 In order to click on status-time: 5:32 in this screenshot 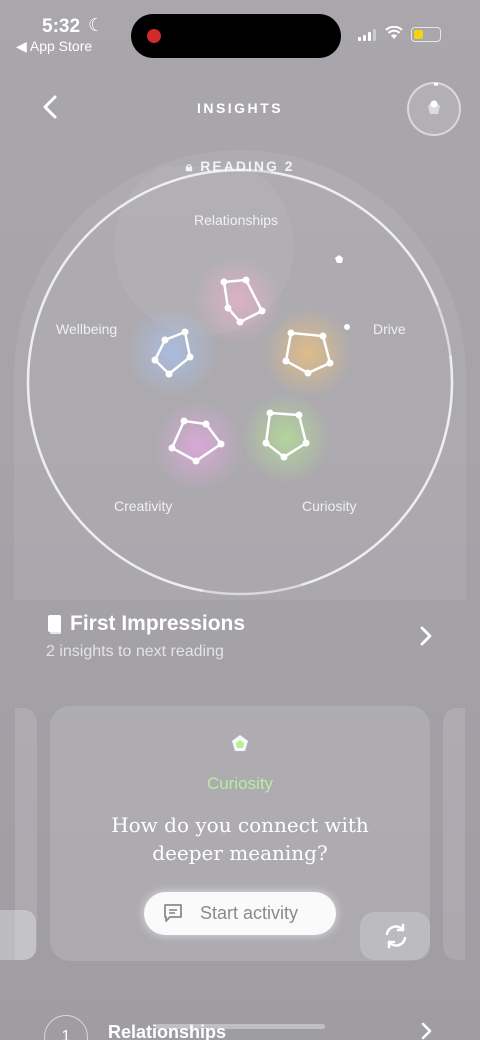, I will do `click(61, 26)`.